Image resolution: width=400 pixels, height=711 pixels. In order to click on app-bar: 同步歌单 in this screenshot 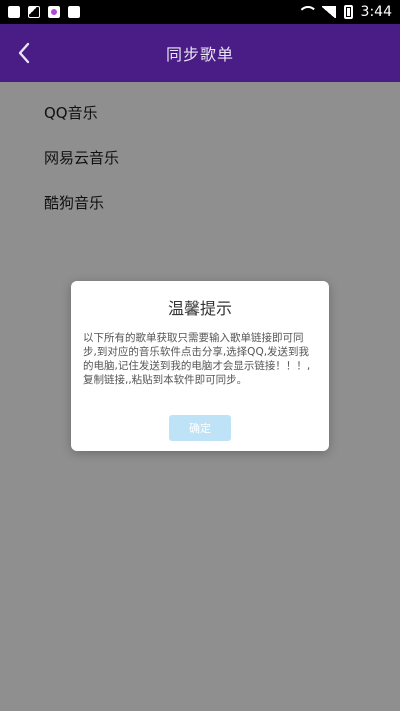, I will do `click(200, 53)`.